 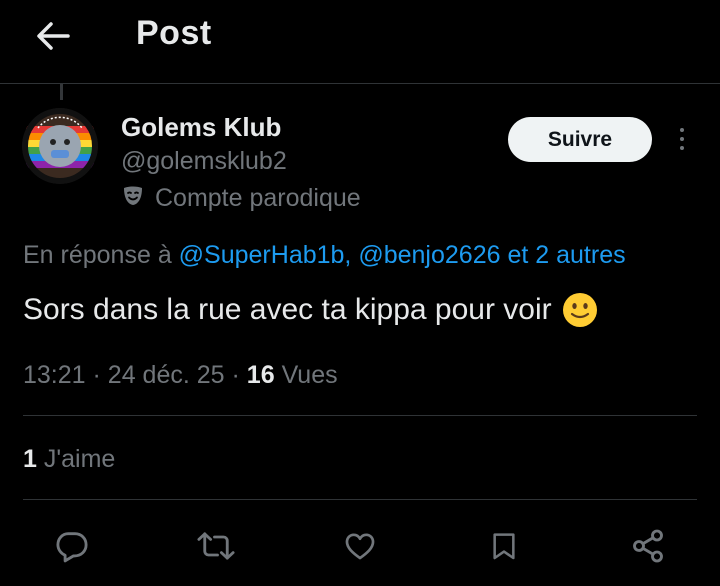 I want to click on tweet-meta: 13:21 · 24 déc. 25 · 16 Vues, so click(x=180, y=375).